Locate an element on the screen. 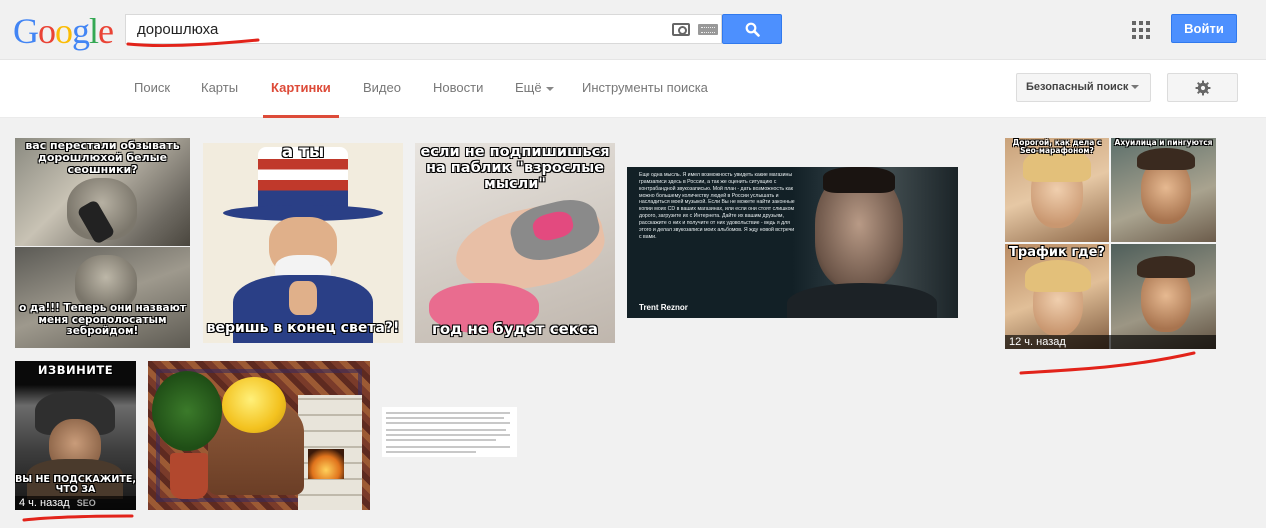 This screenshot has height=528, width=1266. keyboard-icon is located at coordinates (708, 29).